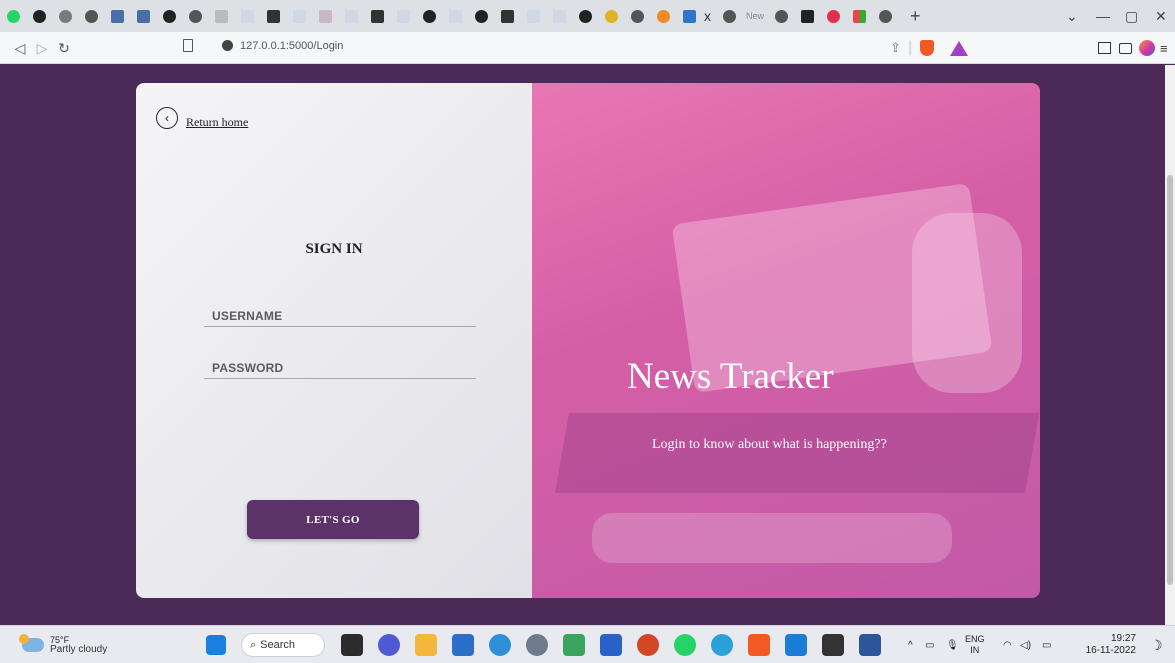  What do you see at coordinates (537, 645) in the screenshot?
I see `settings-icon` at bounding box center [537, 645].